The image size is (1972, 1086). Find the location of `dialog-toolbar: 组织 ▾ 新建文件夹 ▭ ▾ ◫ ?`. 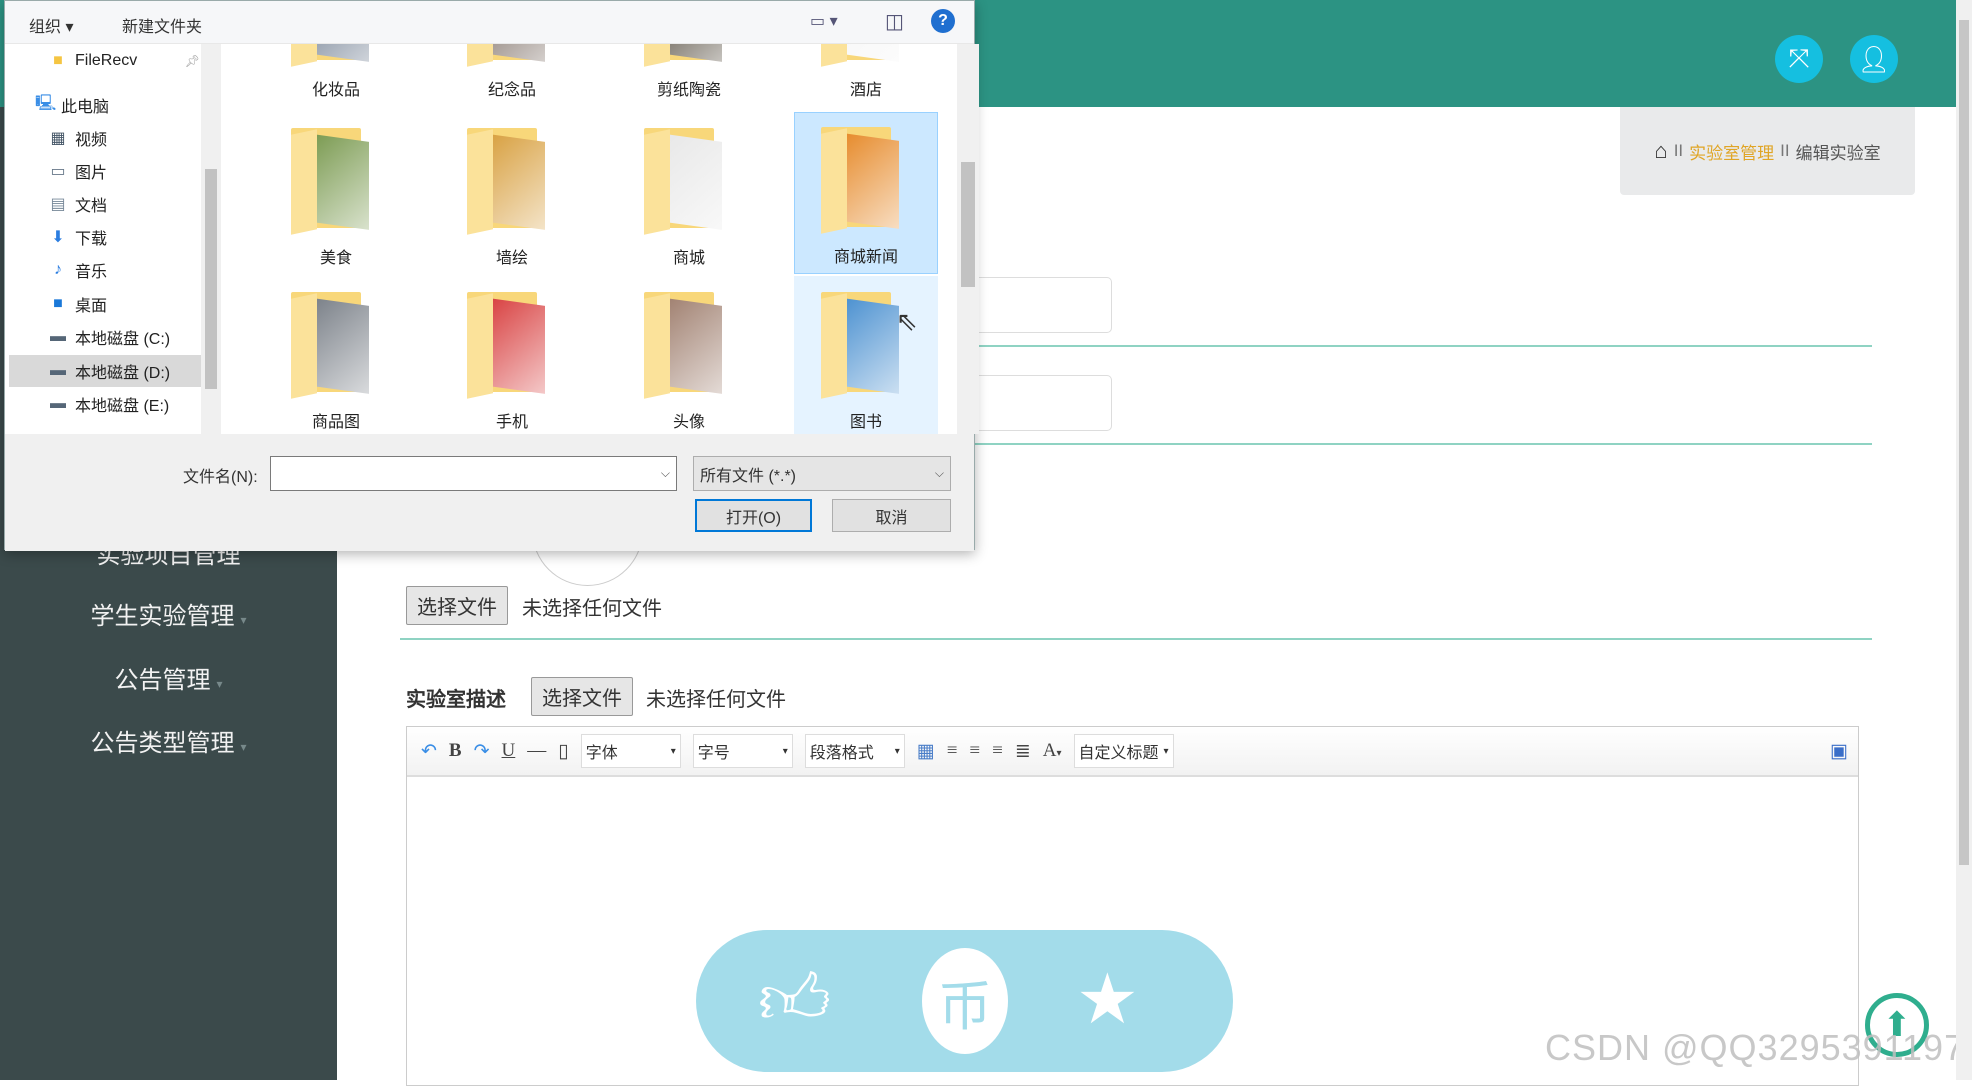

dialog-toolbar: 组织 ▾ 新建文件夹 ▭ ▾ ◫ ? is located at coordinates (489, 22).